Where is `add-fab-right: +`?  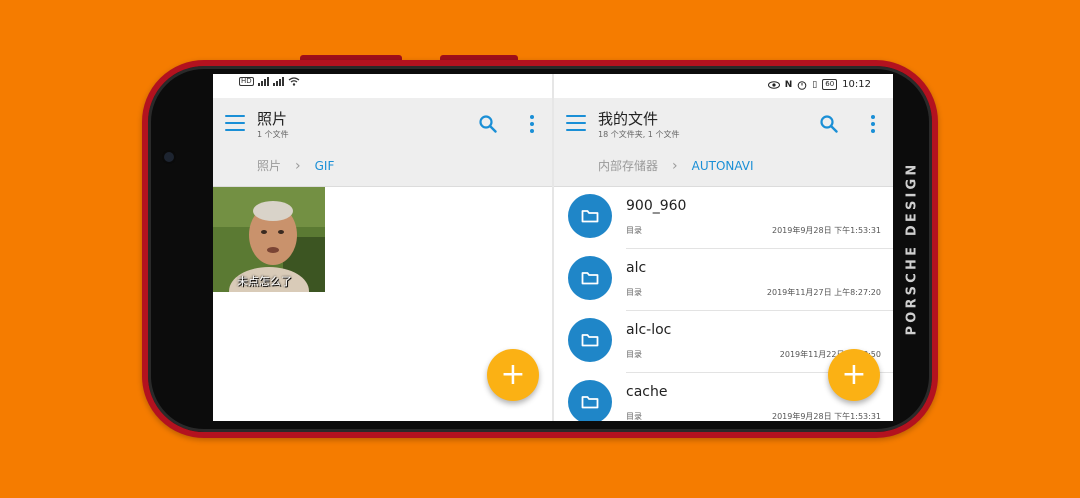
add-fab-right: + is located at coordinates (854, 375).